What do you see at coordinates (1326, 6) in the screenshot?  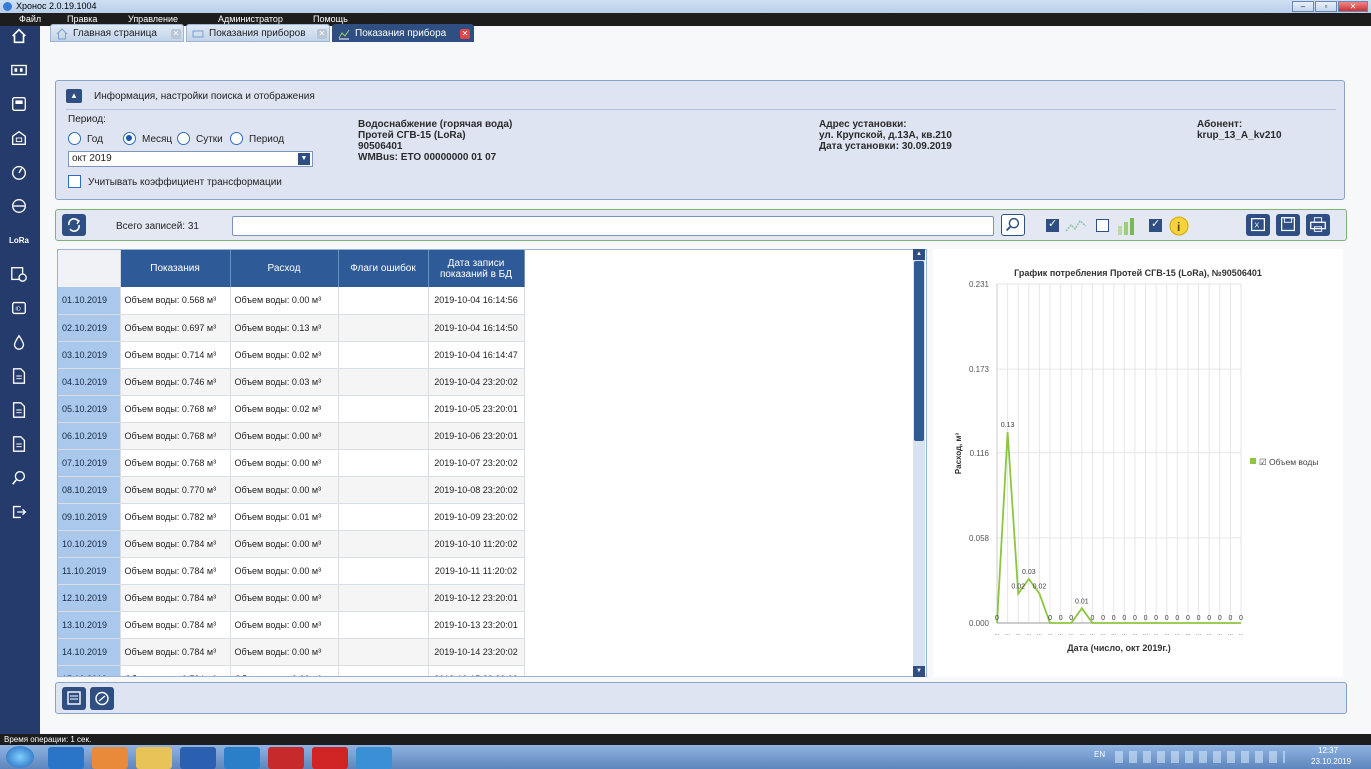 I see `maximize-button: ▫` at bounding box center [1326, 6].